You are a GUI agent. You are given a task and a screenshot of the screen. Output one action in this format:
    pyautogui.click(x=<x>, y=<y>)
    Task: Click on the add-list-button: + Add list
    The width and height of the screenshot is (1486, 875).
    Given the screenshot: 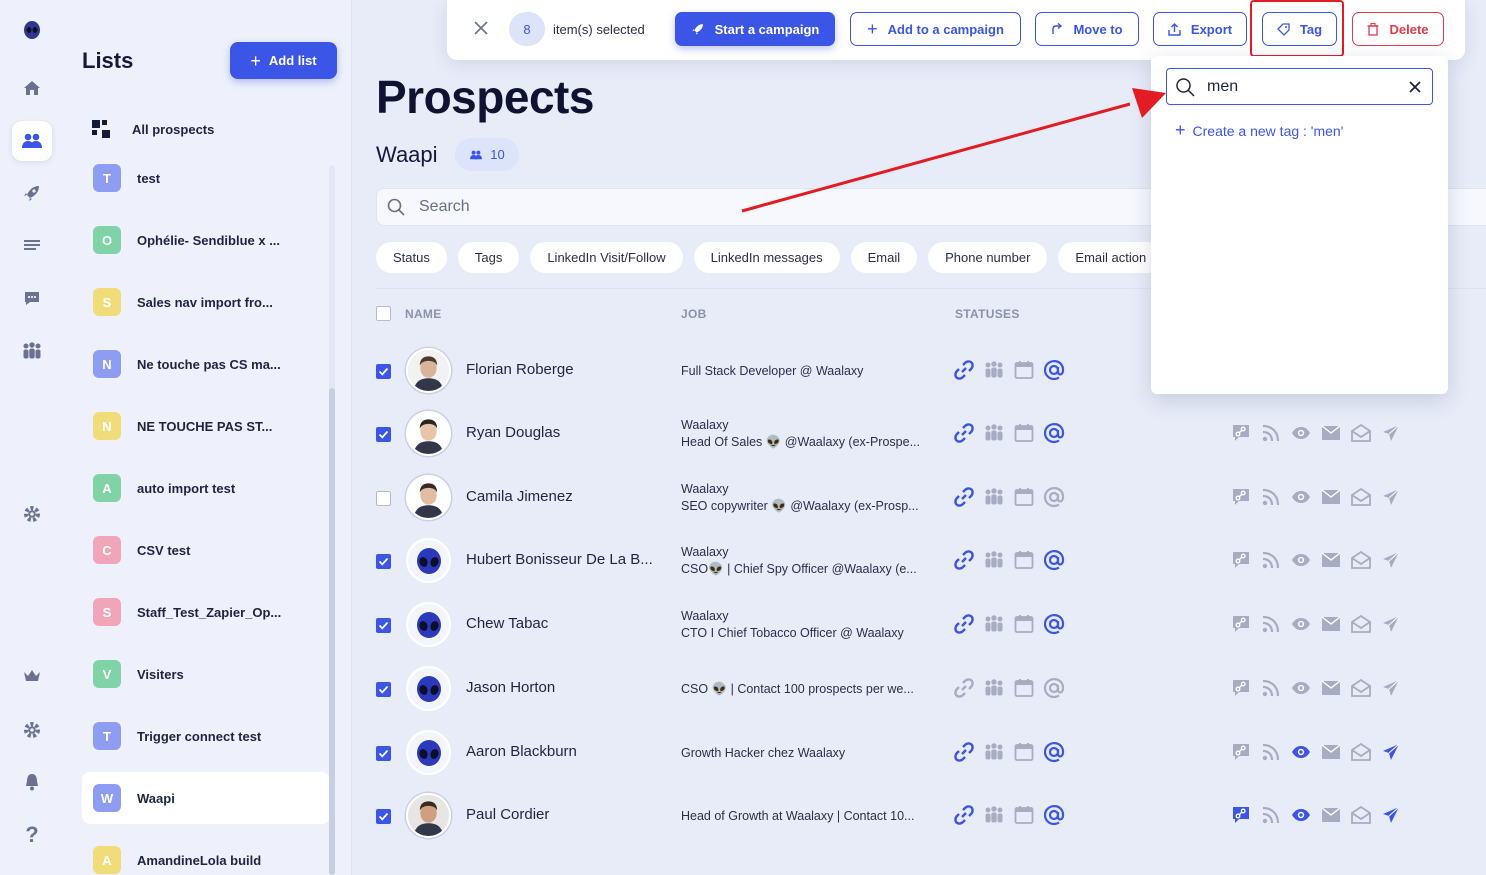 What is the action you would take?
    pyautogui.click(x=283, y=60)
    